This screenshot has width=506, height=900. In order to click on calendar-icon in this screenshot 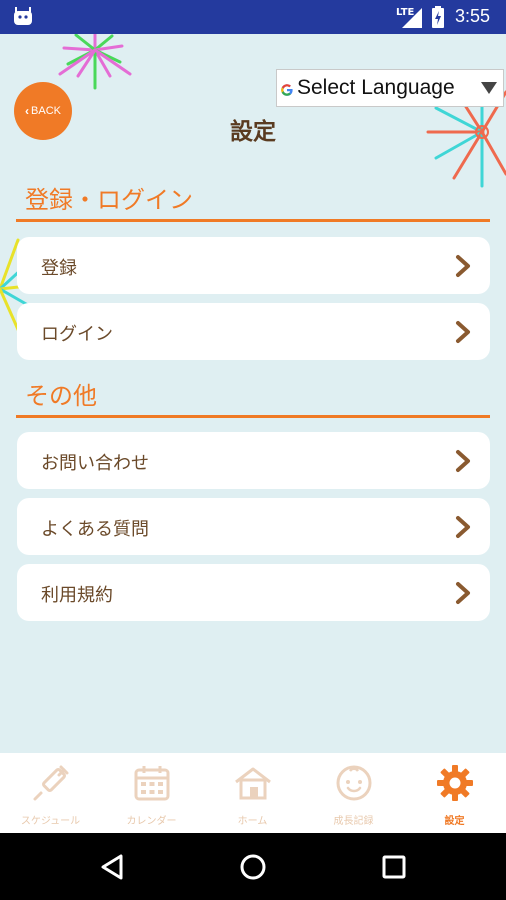, I will do `click(152, 783)`.